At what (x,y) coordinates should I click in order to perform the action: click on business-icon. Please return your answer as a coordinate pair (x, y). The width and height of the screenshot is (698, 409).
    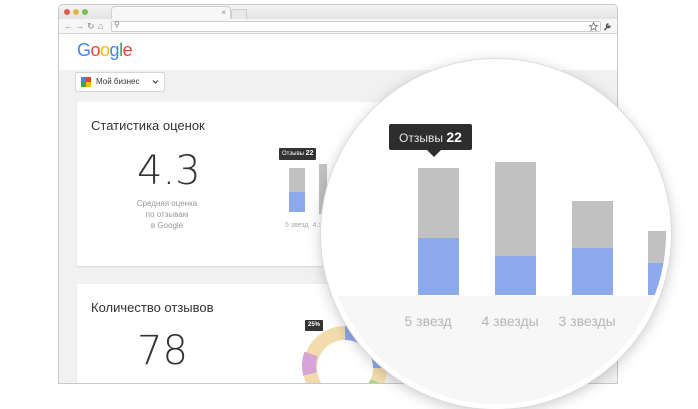
    Looking at the image, I should click on (86, 82).